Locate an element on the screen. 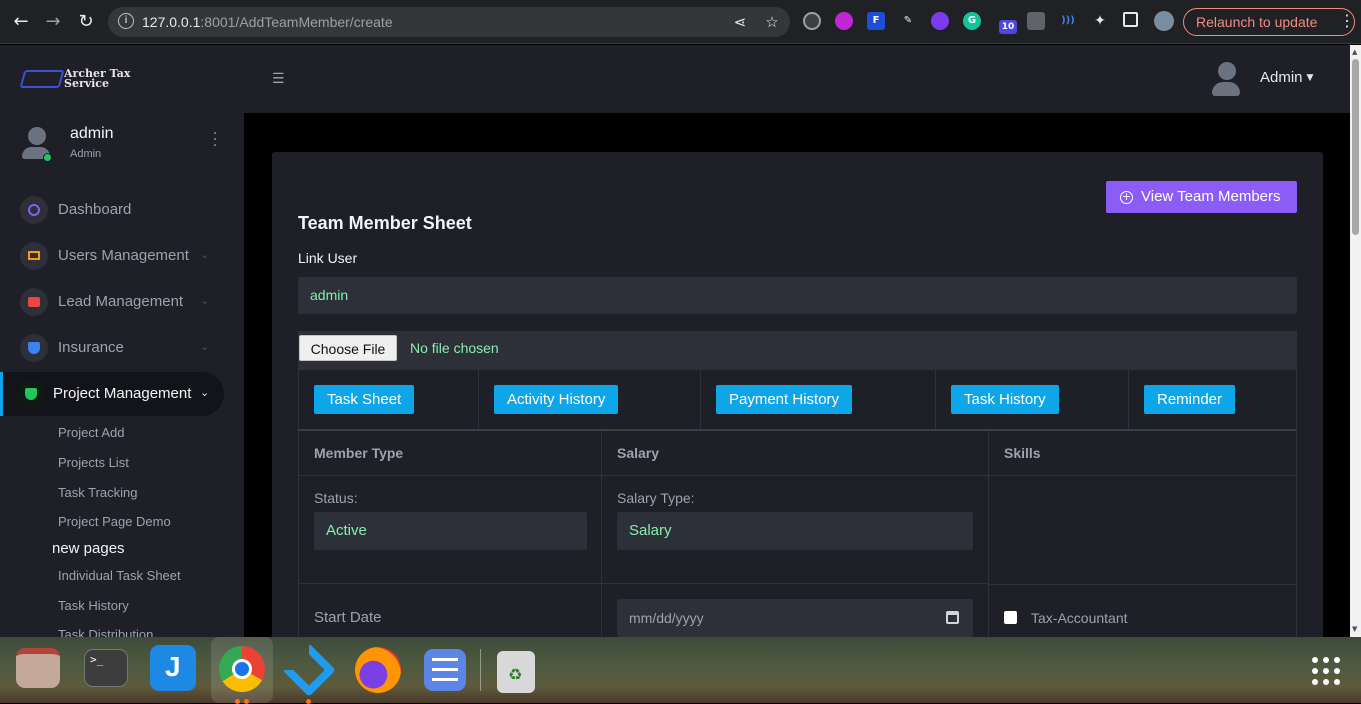 The height and width of the screenshot is (704, 1361). terminal-app-icon: >_ is located at coordinates (106, 668).